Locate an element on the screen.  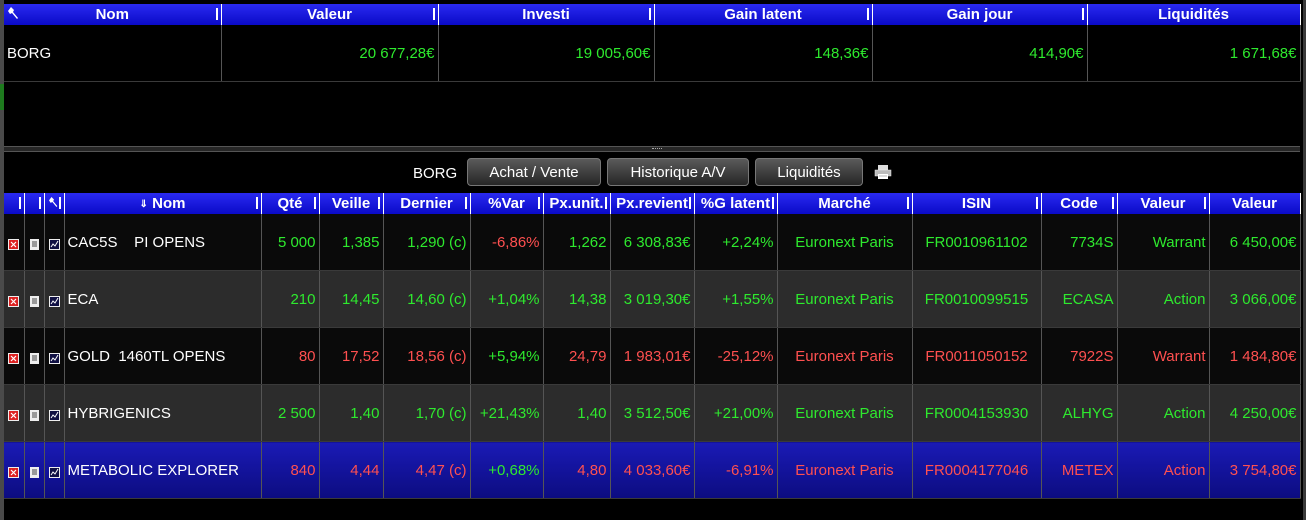
printer-icon is located at coordinates (883, 172).